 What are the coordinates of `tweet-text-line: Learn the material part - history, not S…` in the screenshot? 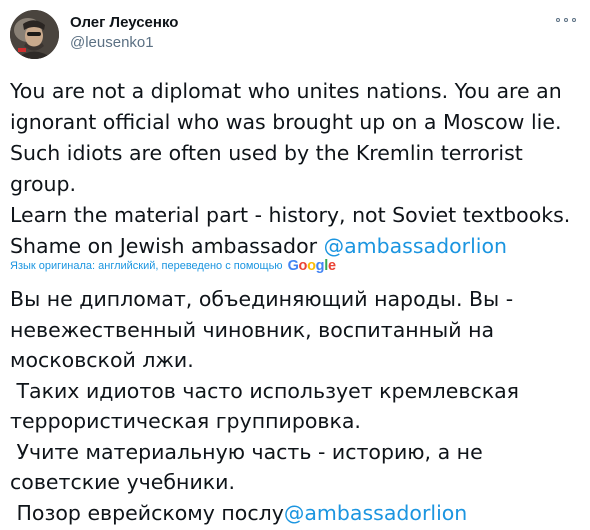 It's located at (290, 215).